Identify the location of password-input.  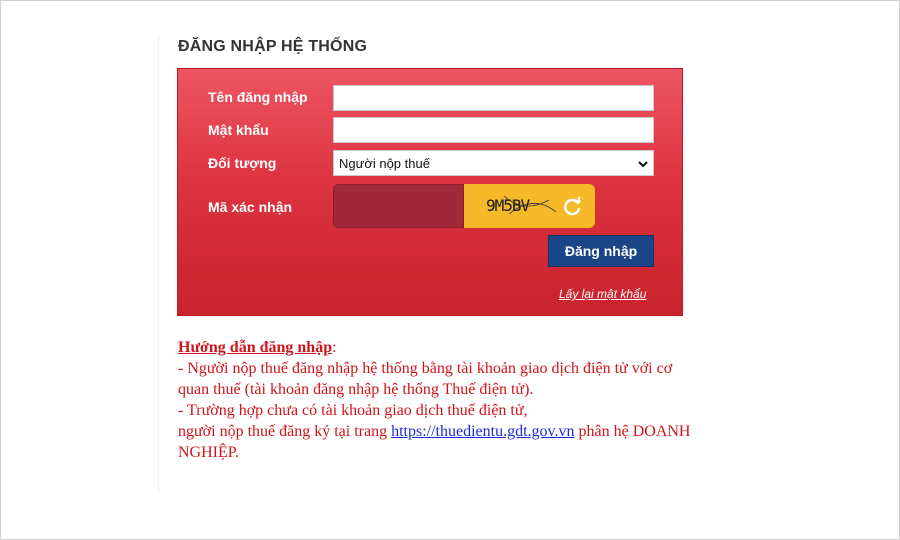
(493, 130).